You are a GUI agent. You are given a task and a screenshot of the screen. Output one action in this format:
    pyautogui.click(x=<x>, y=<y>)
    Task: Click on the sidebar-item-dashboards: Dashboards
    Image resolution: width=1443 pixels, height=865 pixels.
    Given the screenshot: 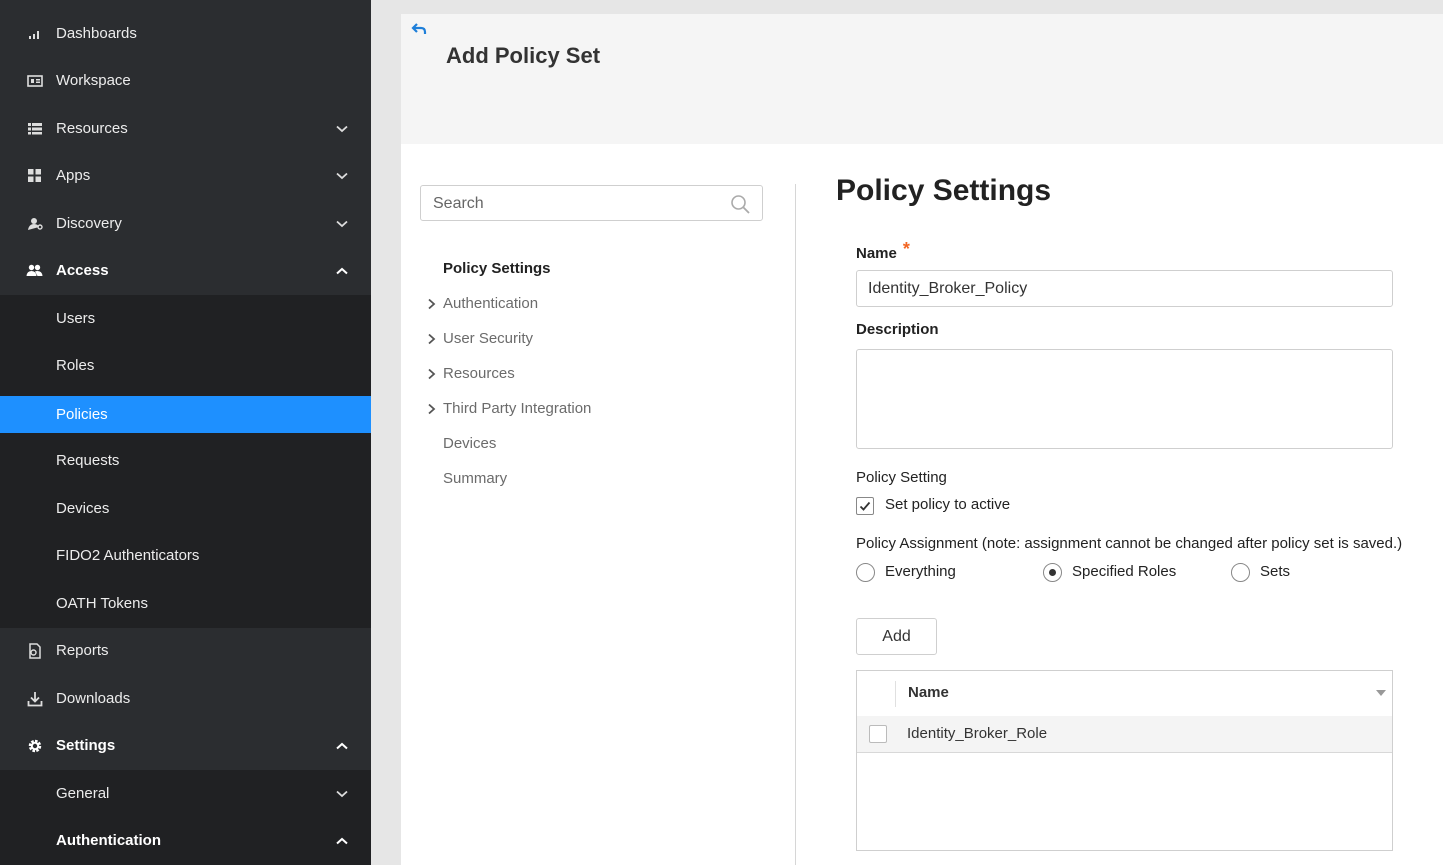 What is the action you would take?
    pyautogui.click(x=185, y=33)
    